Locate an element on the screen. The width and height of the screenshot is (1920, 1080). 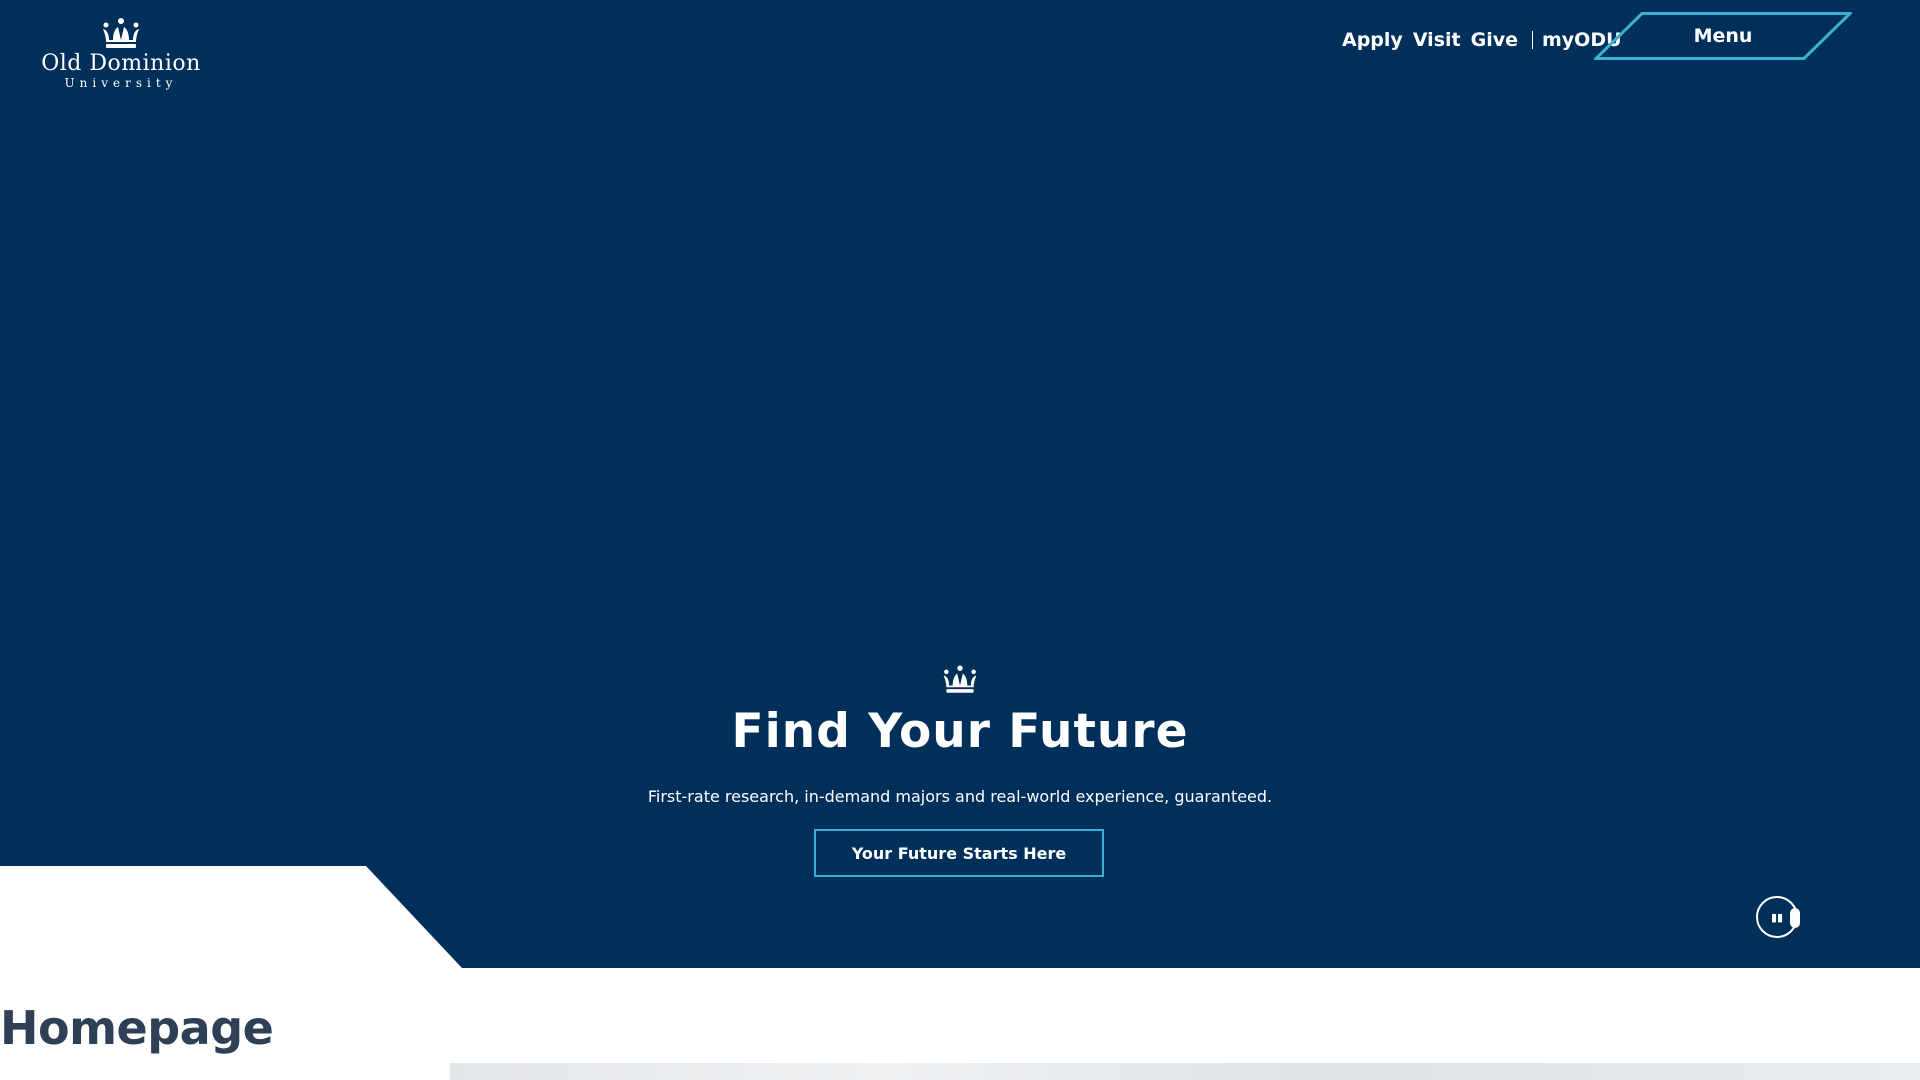
pause-icon: ▮▮ is located at coordinates (1777, 917).